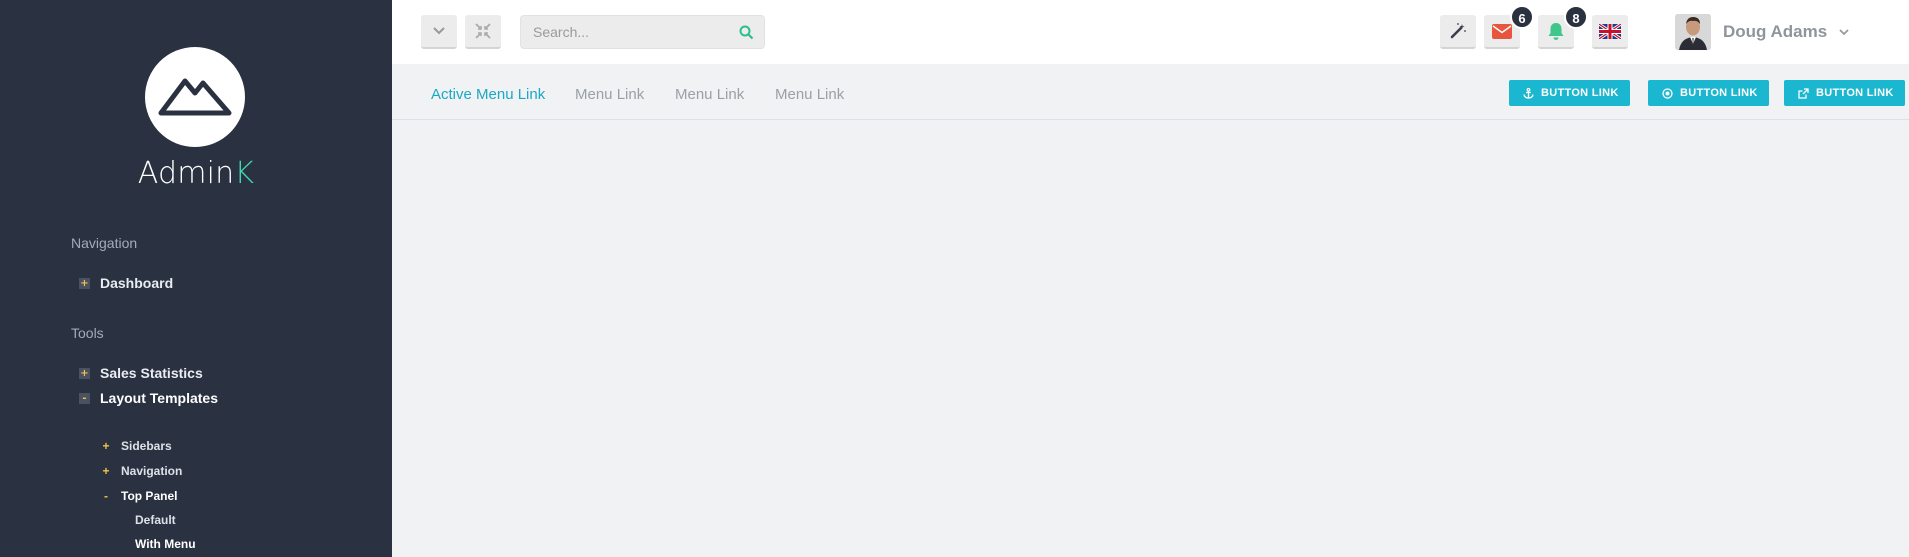  What do you see at coordinates (1502, 31) in the screenshot?
I see `envelope-icon` at bounding box center [1502, 31].